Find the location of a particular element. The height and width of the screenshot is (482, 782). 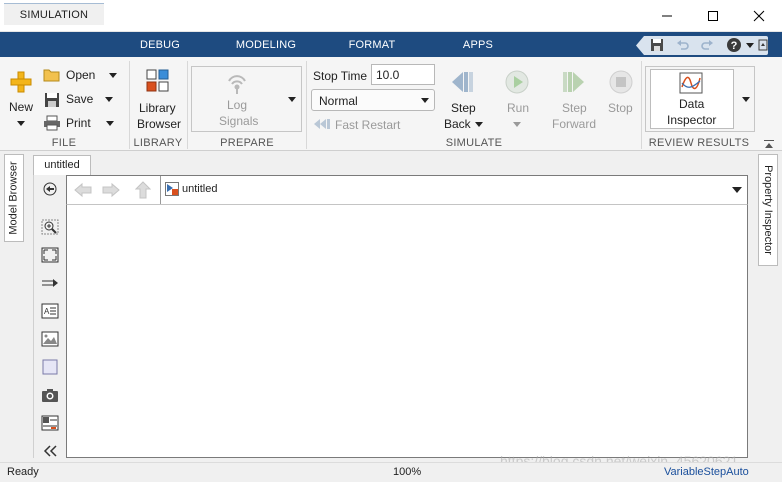

maximize-icon is located at coordinates (713, 16).